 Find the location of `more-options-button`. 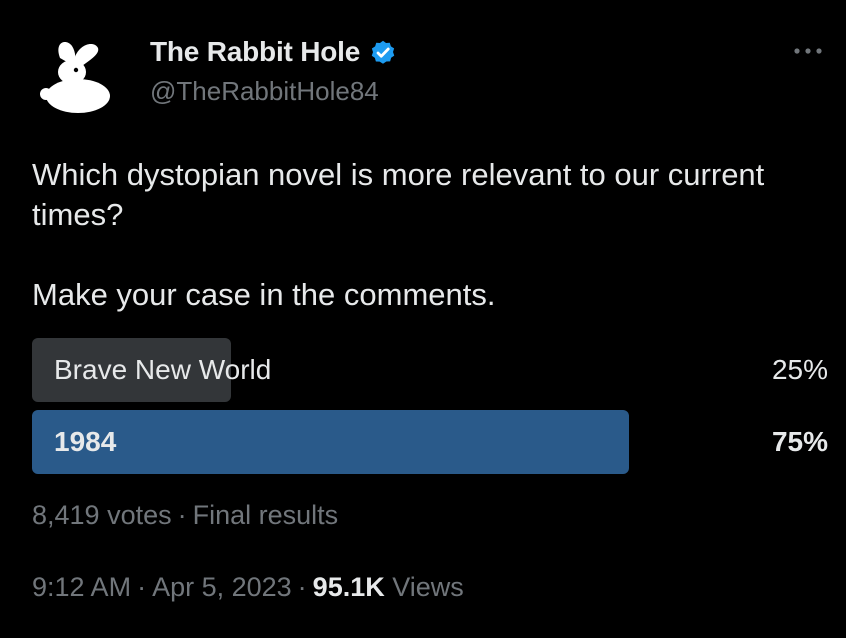

more-options-button is located at coordinates (808, 51).